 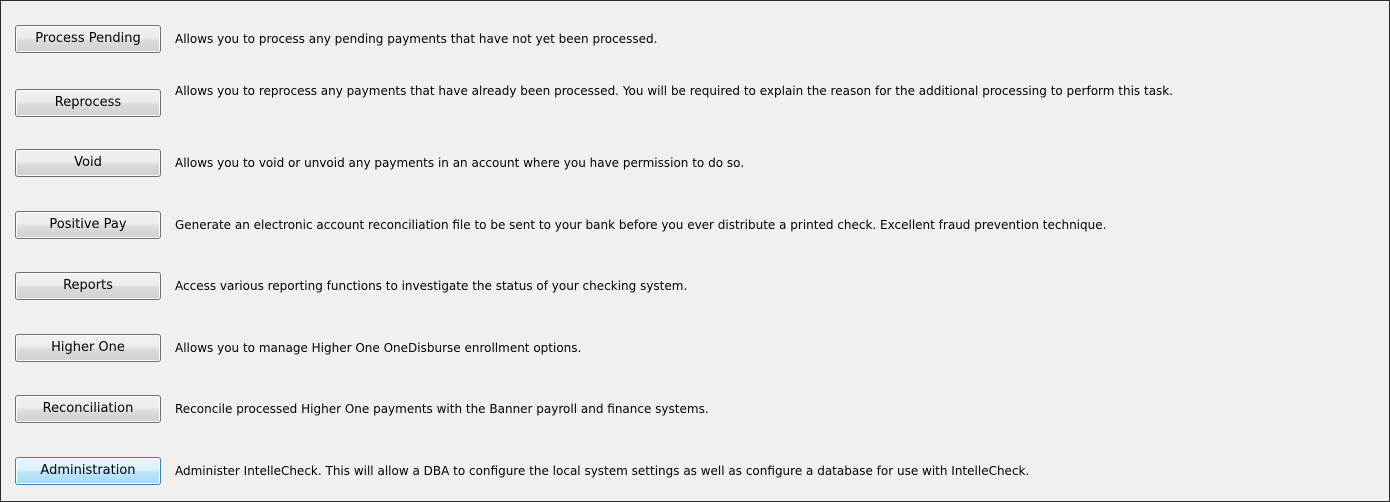 I want to click on process-pending-button: Process Pending, so click(x=88, y=39).